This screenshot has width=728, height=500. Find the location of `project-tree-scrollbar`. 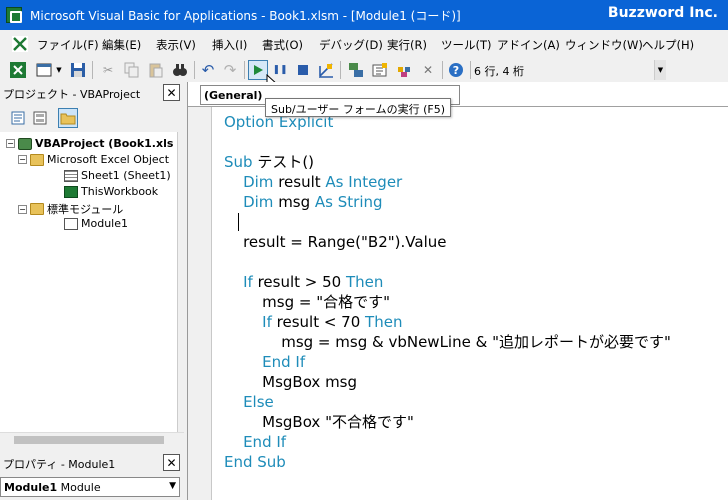

project-tree-scrollbar is located at coordinates (92, 439).